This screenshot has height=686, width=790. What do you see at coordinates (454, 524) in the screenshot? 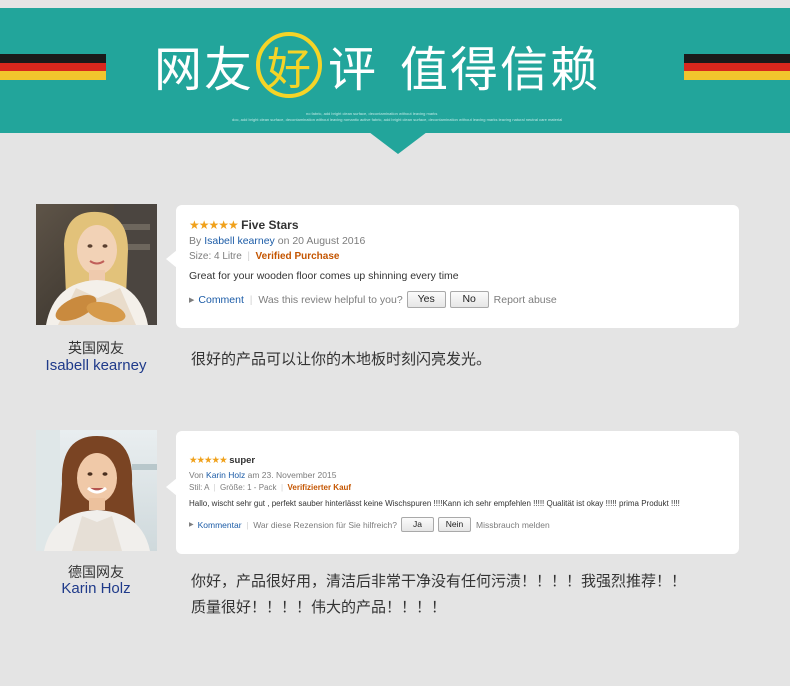
I see `helpful-no-button: Nein` at bounding box center [454, 524].